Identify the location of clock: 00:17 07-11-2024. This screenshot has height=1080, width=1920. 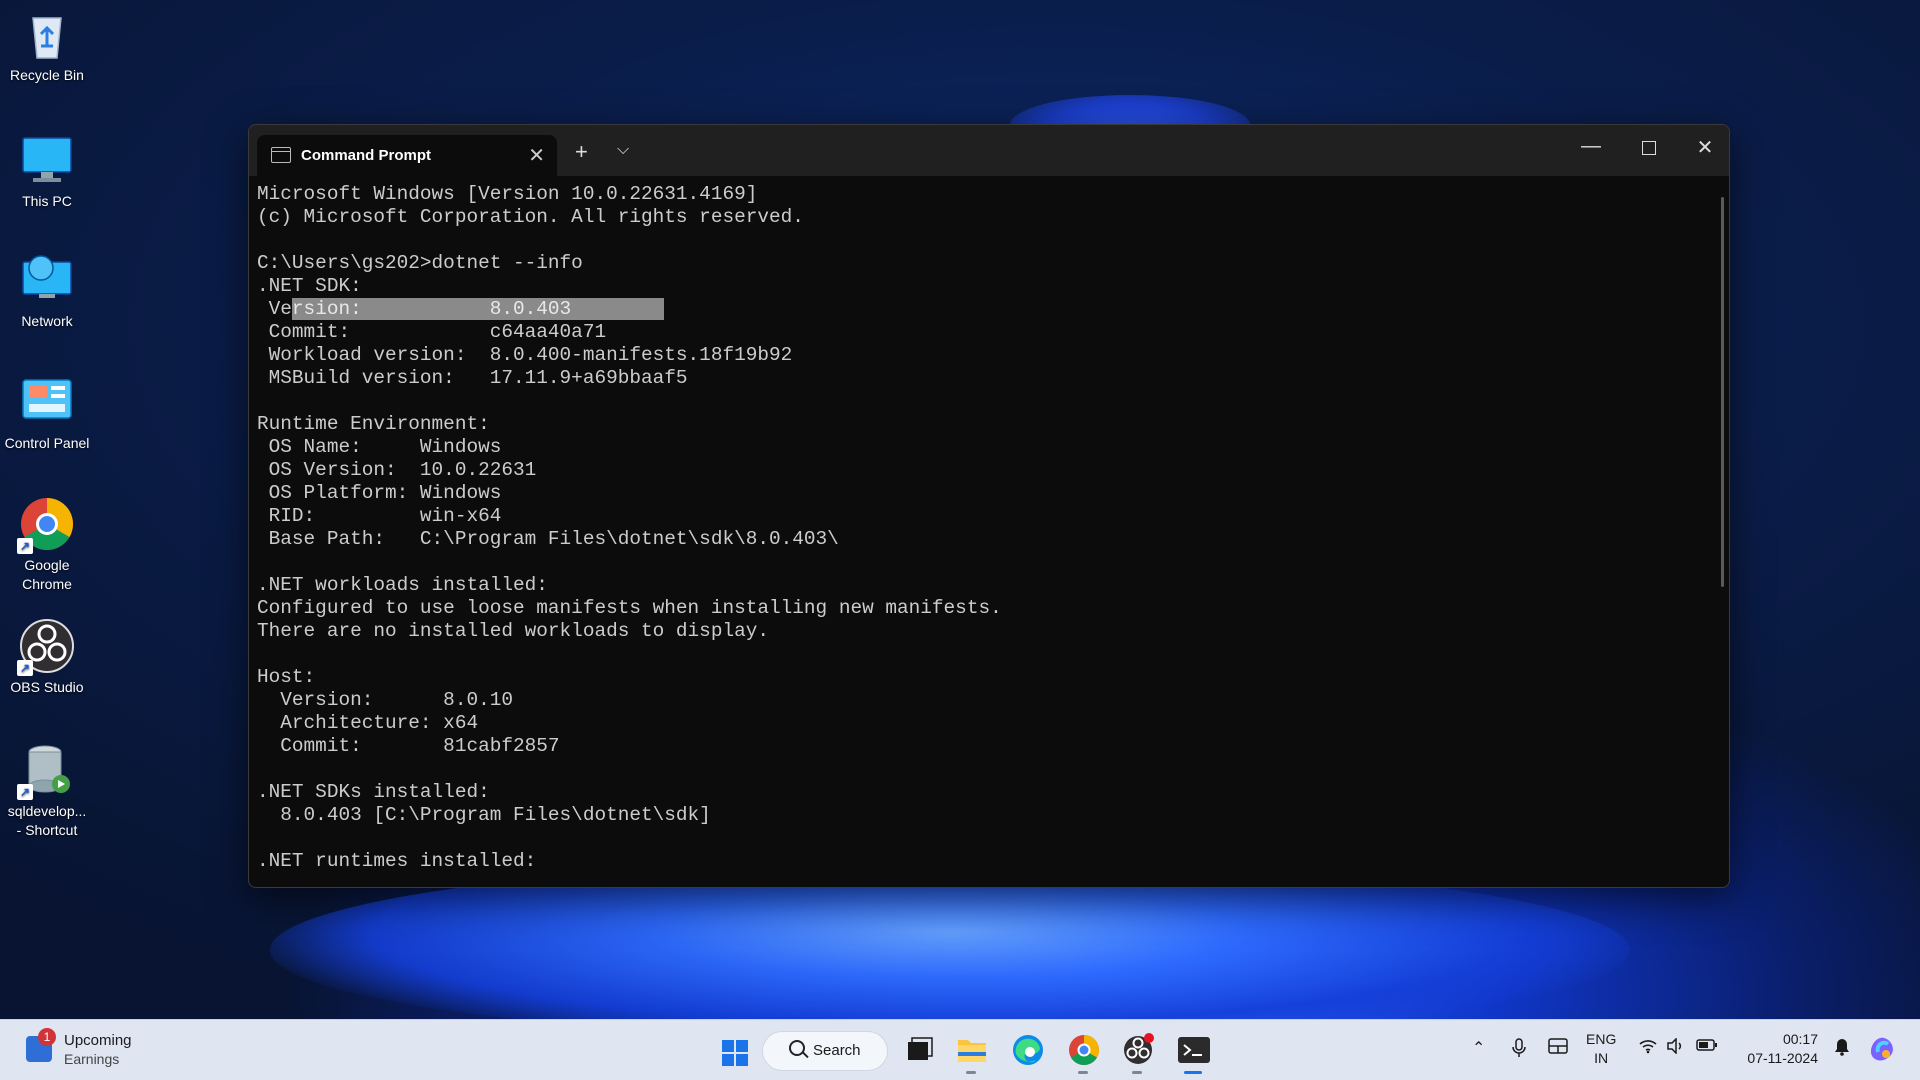
(1775, 1049).